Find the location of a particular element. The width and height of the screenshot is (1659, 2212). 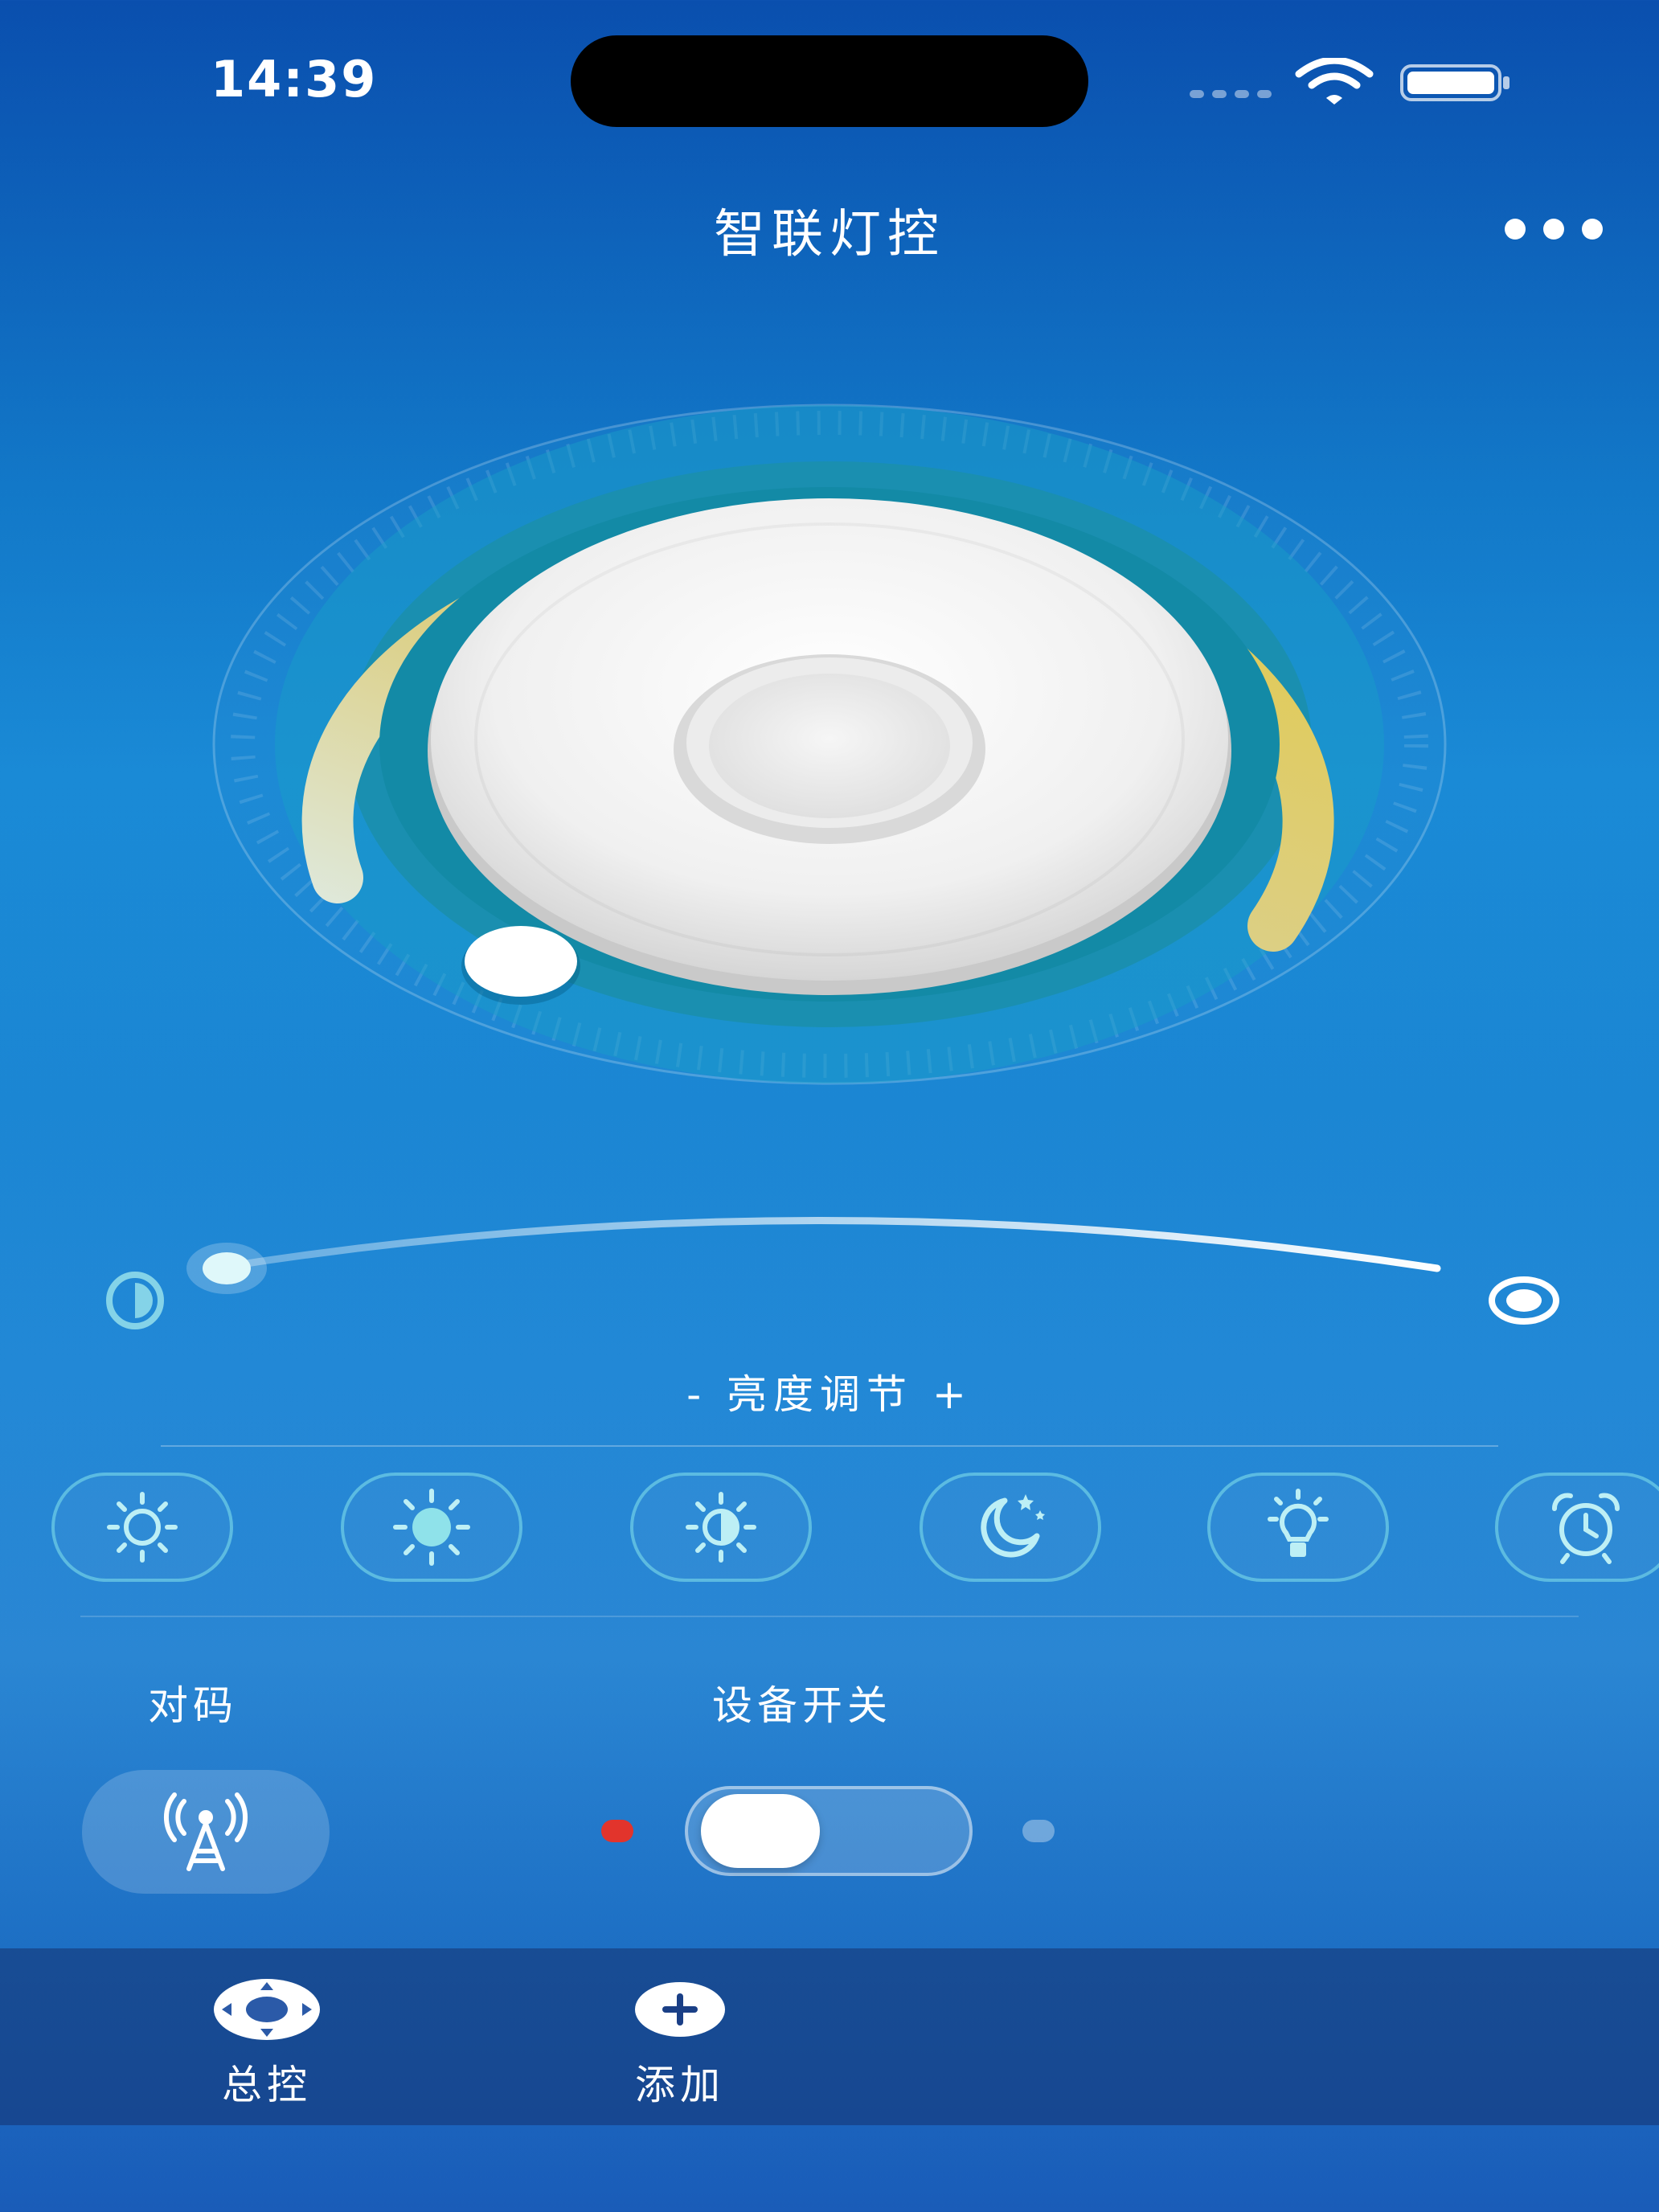

nav-label-master-control: 总控 is located at coordinates (267, 2085).